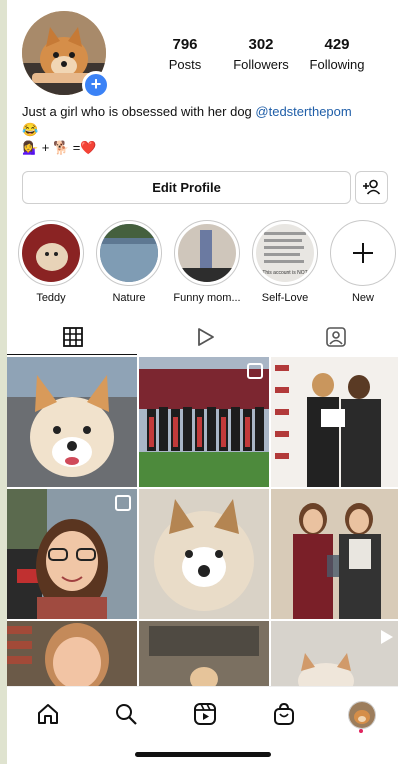 Image resolution: width=398 pixels, height=764 pixels. Describe the element at coordinates (185, 64) in the screenshot. I see `posts-label: Posts` at that location.